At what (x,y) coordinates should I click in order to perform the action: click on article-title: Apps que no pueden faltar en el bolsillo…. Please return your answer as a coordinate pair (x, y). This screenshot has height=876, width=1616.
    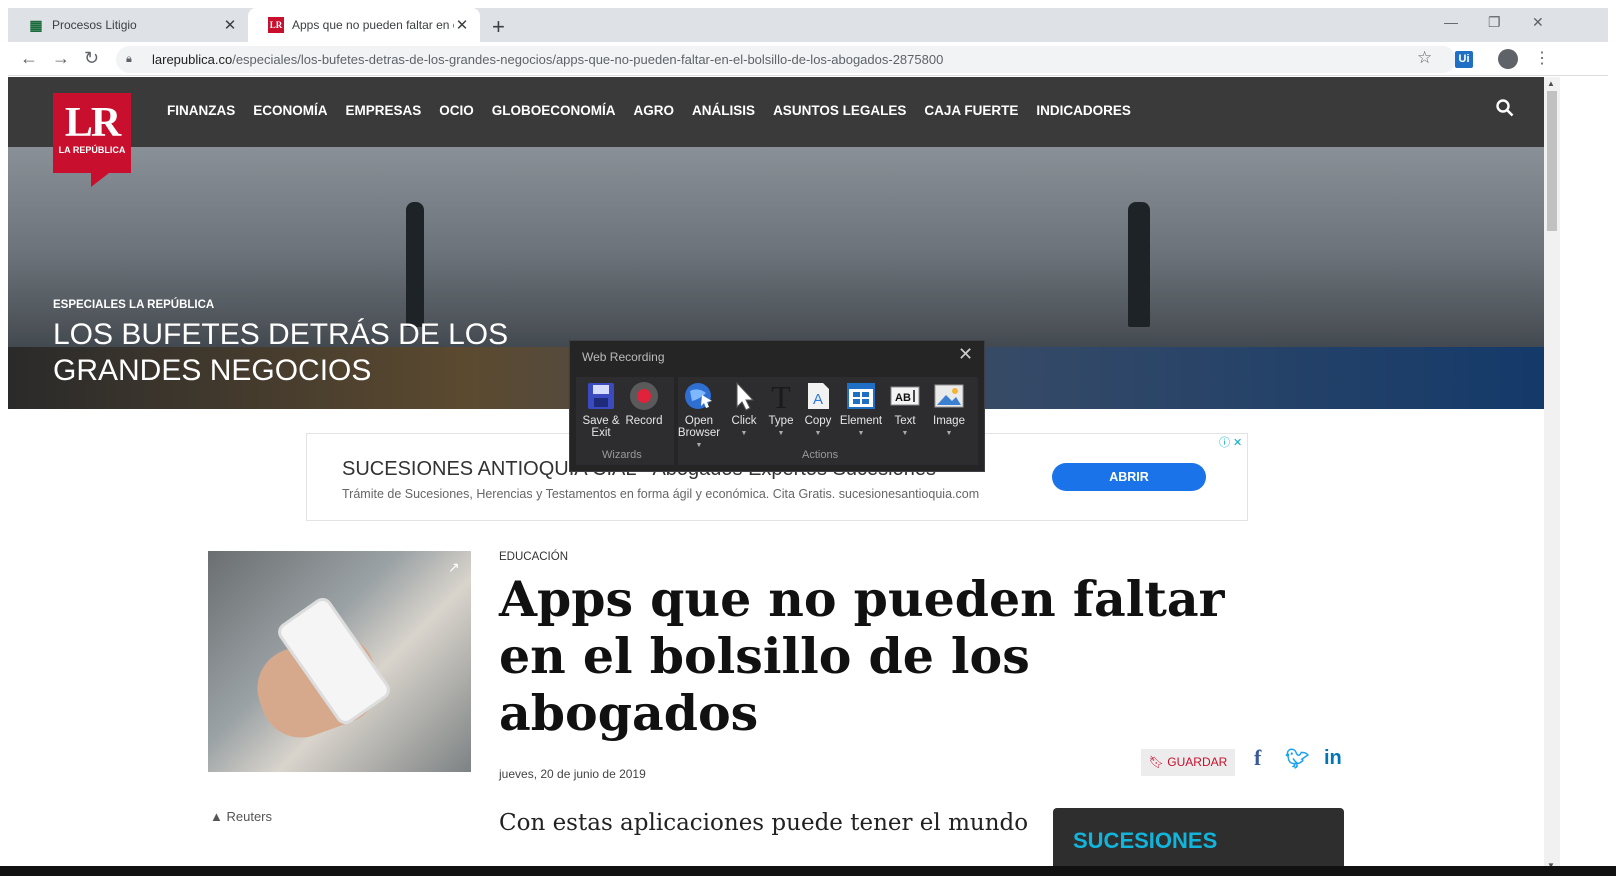
    Looking at the image, I should click on (862, 656).